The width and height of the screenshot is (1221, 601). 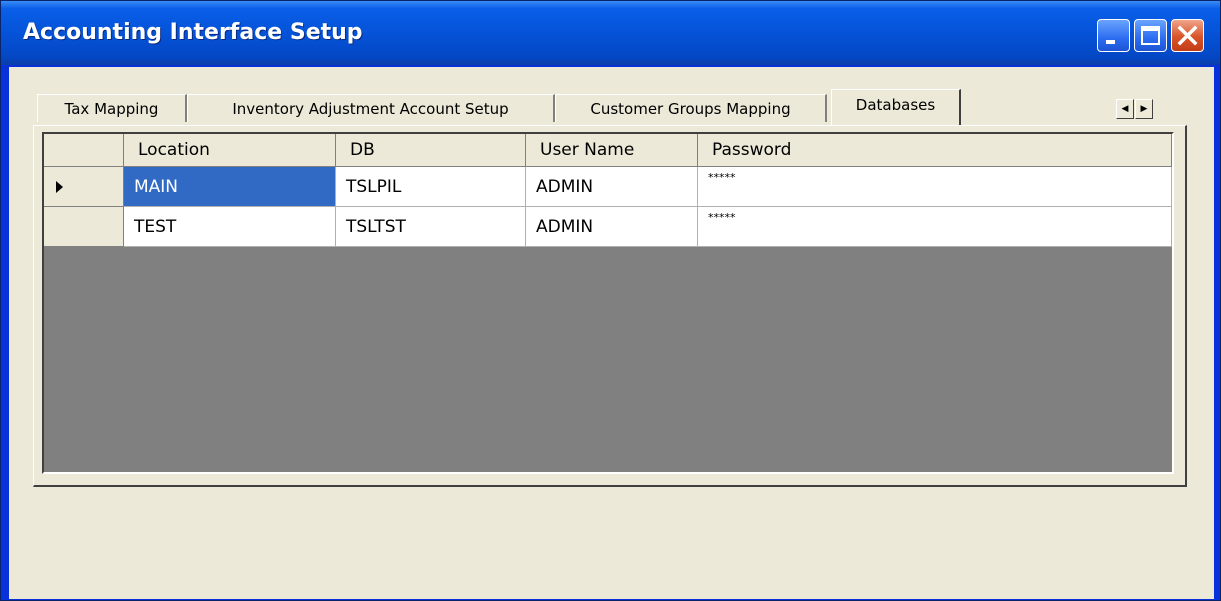 I want to click on row-header-corner, so click(x=84, y=150).